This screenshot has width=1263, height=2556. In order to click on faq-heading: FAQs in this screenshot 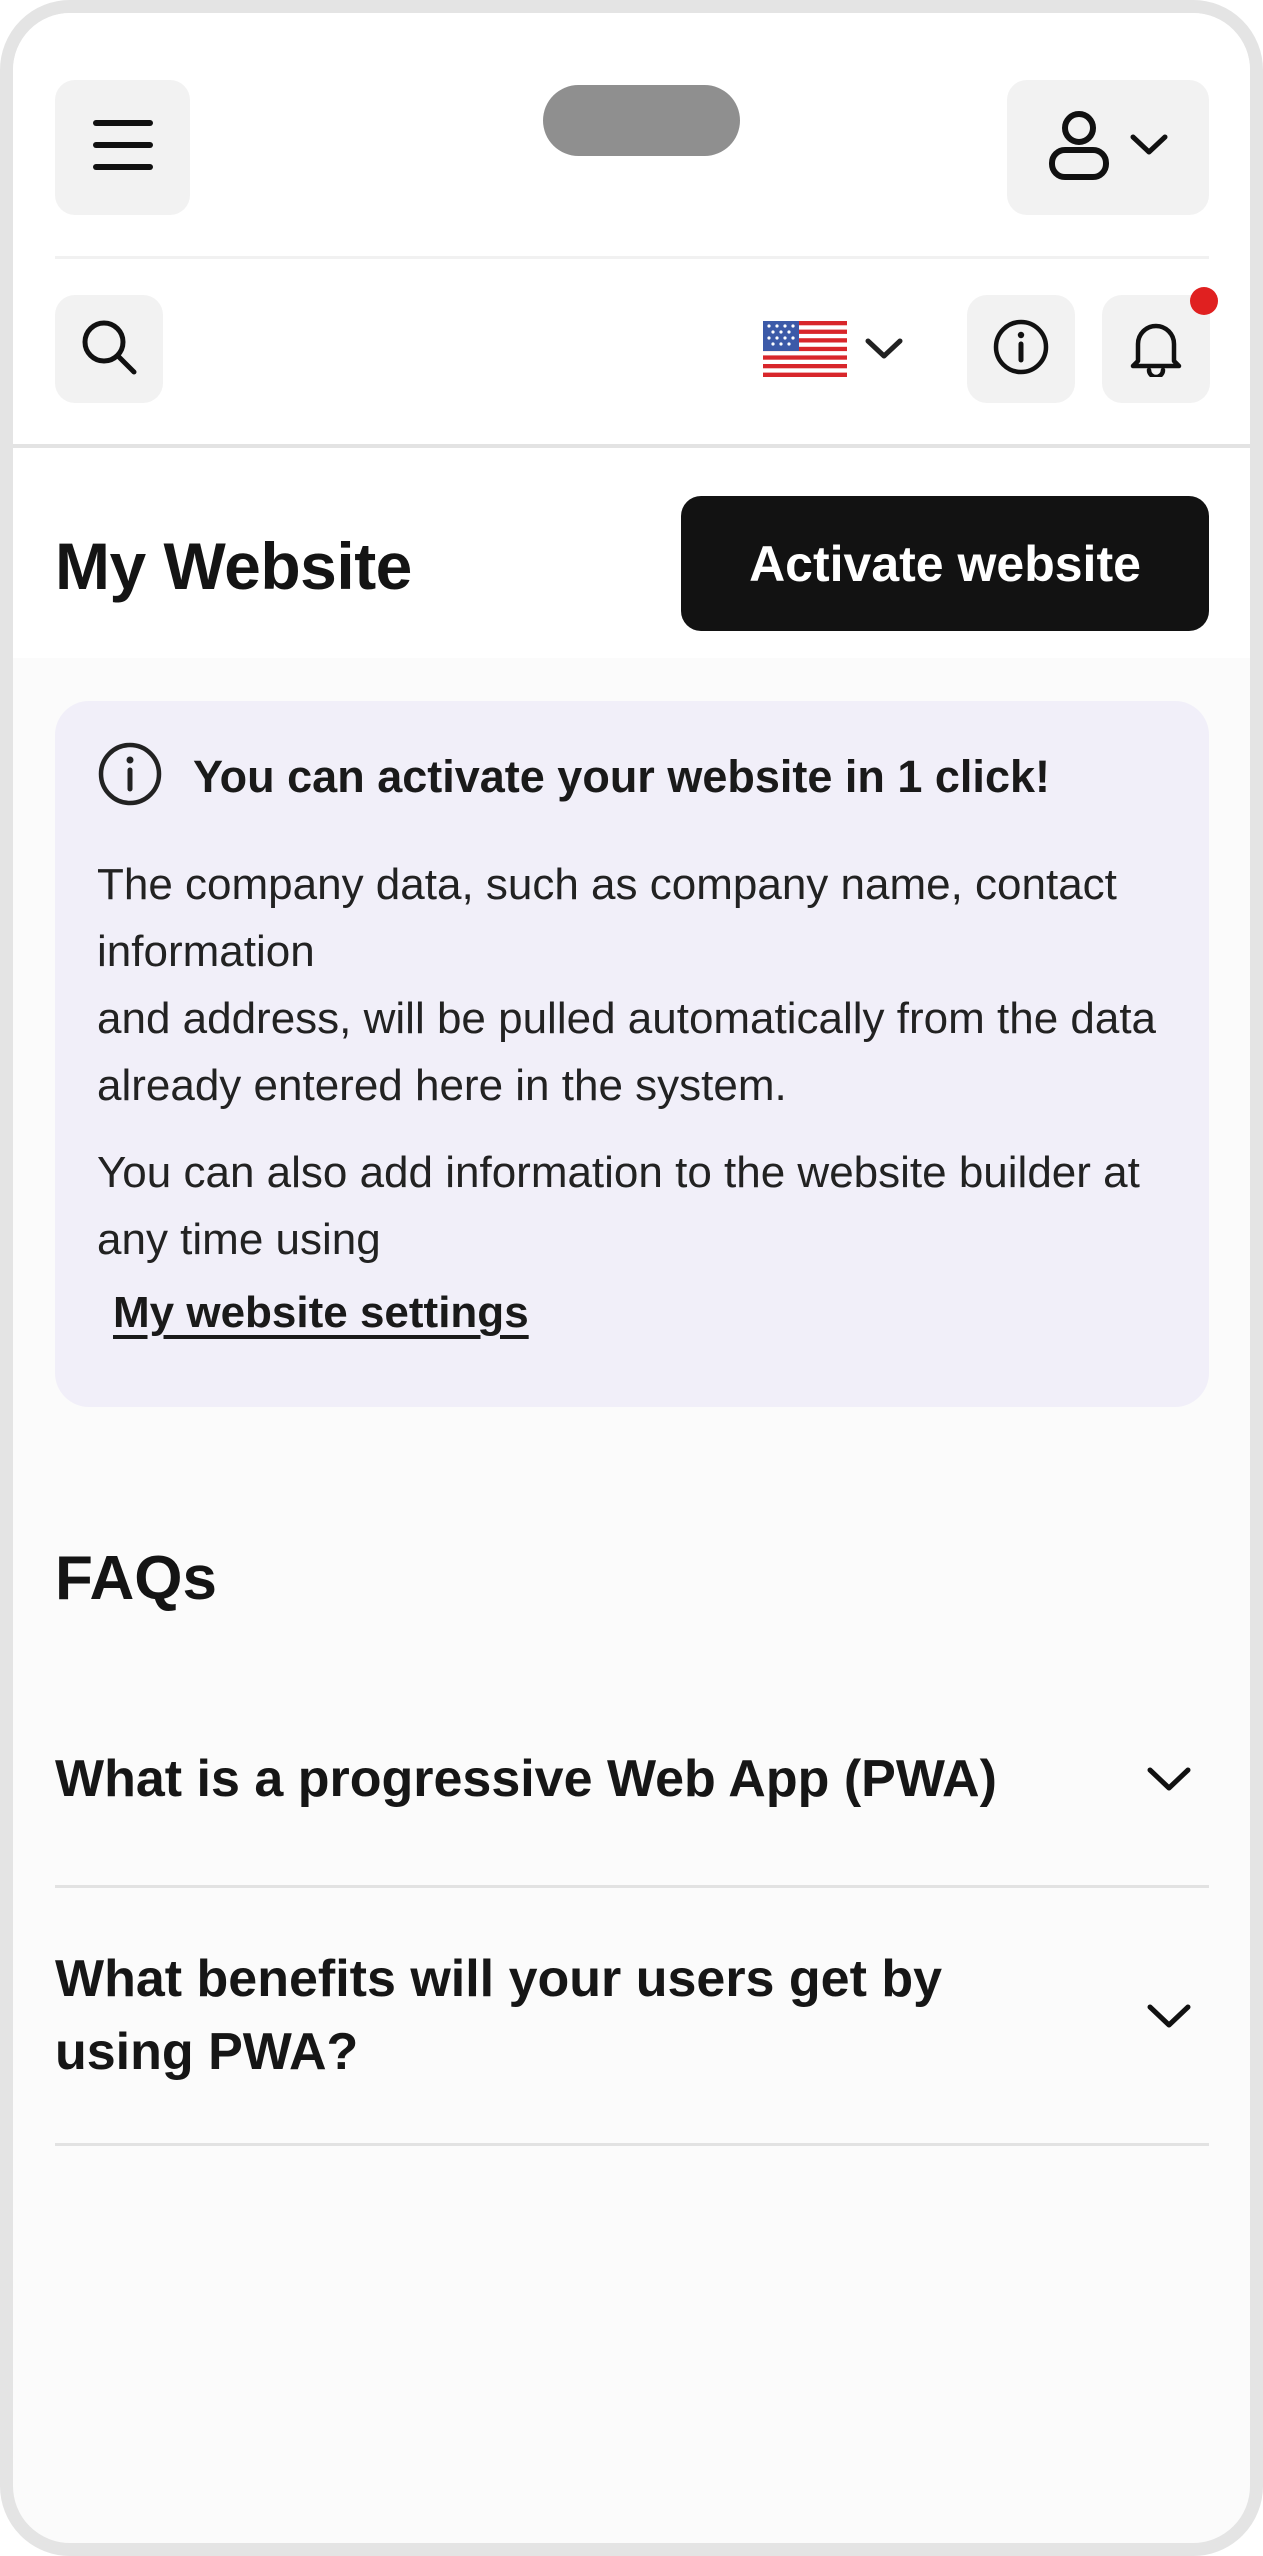, I will do `click(136, 1578)`.